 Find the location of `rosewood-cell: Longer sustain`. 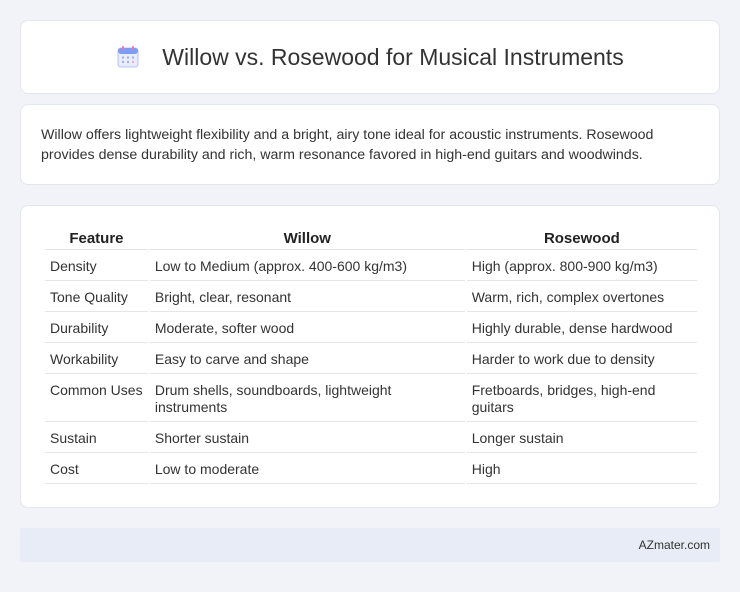

rosewood-cell: Longer sustain is located at coordinates (581, 438).